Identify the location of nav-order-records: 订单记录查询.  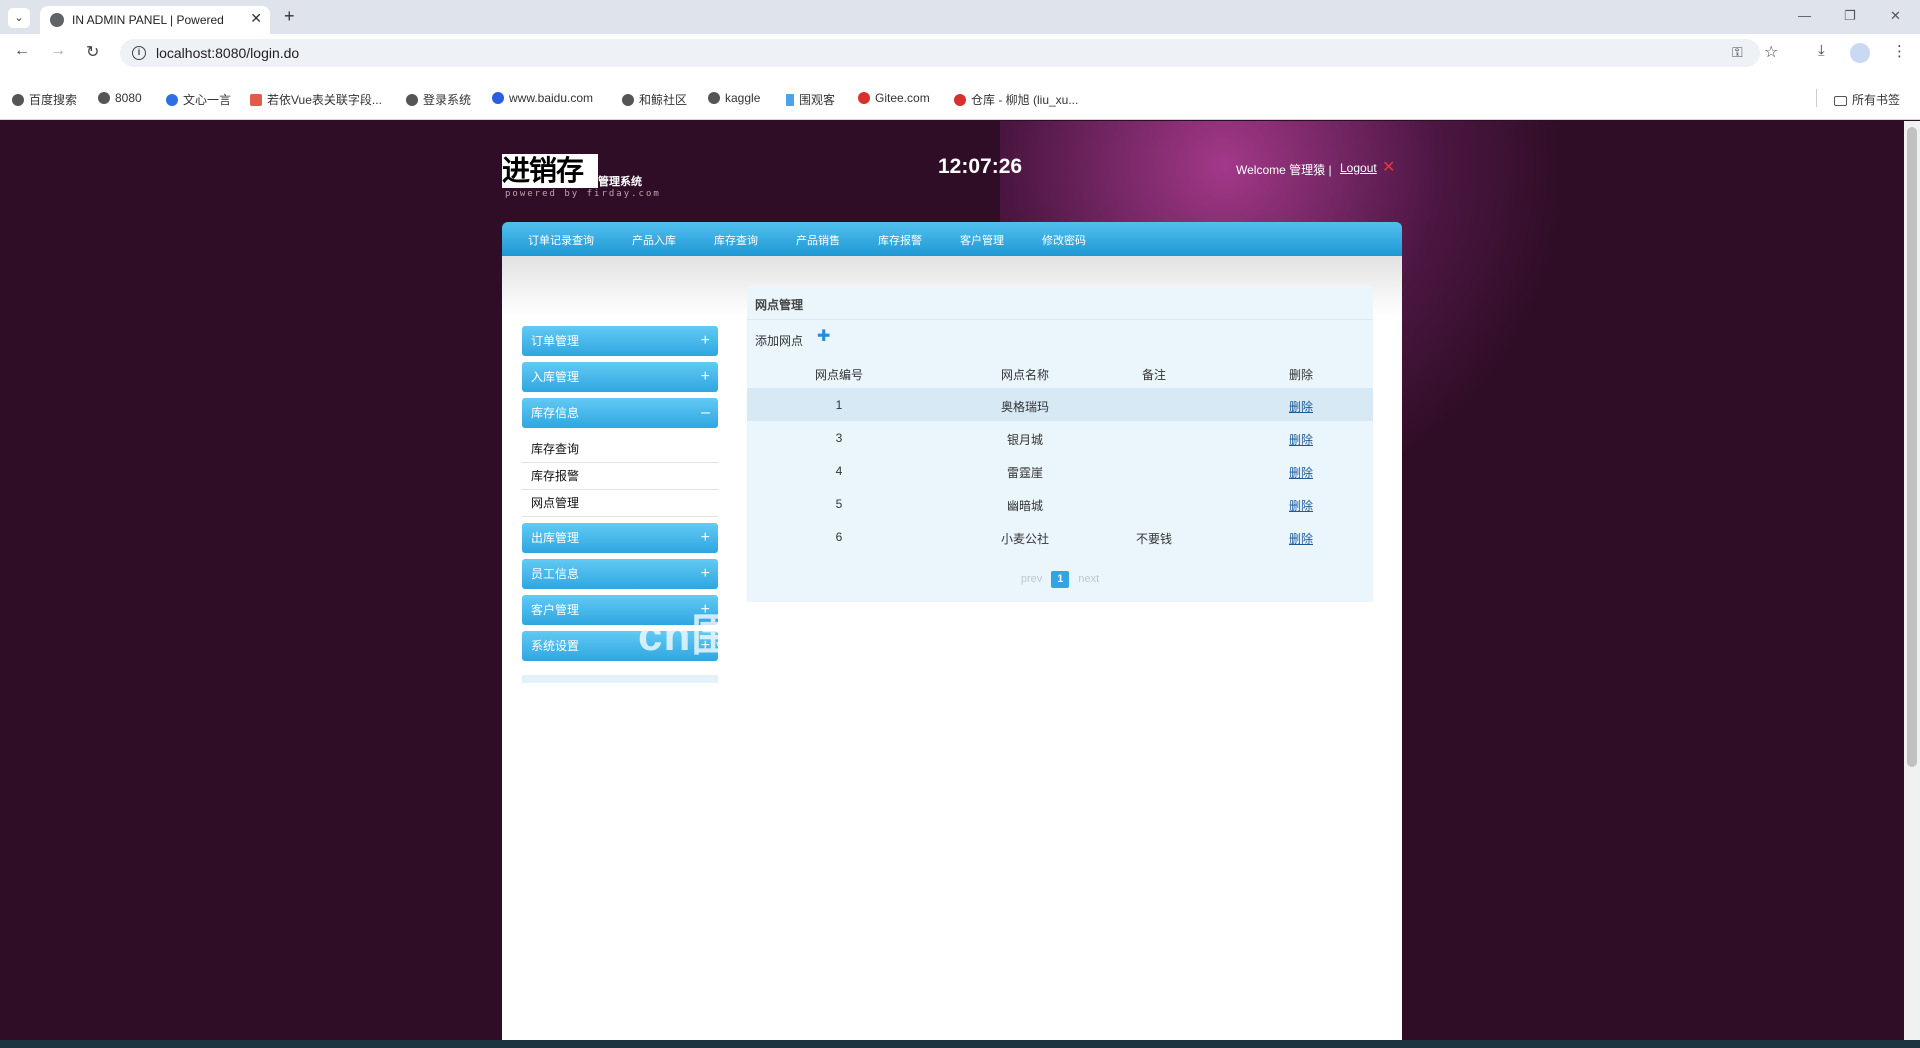
(561, 240).